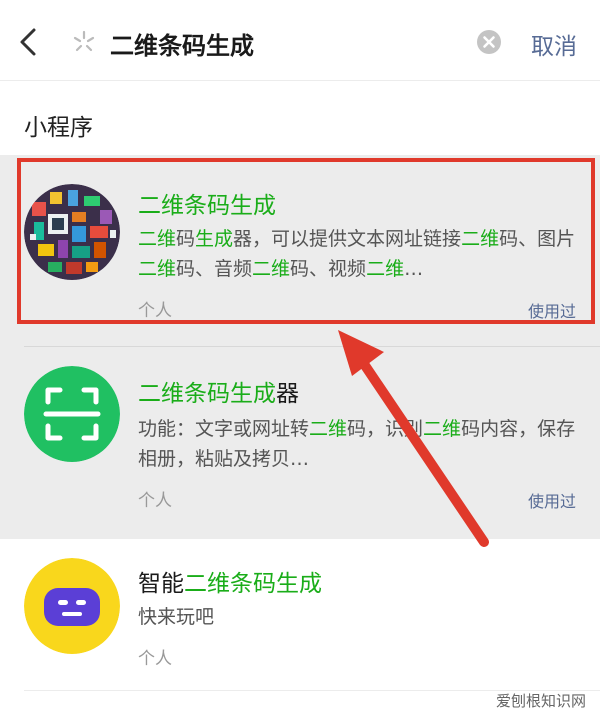 The width and height of the screenshot is (600, 719). I want to click on desc-text: 码，识别, so click(385, 429).